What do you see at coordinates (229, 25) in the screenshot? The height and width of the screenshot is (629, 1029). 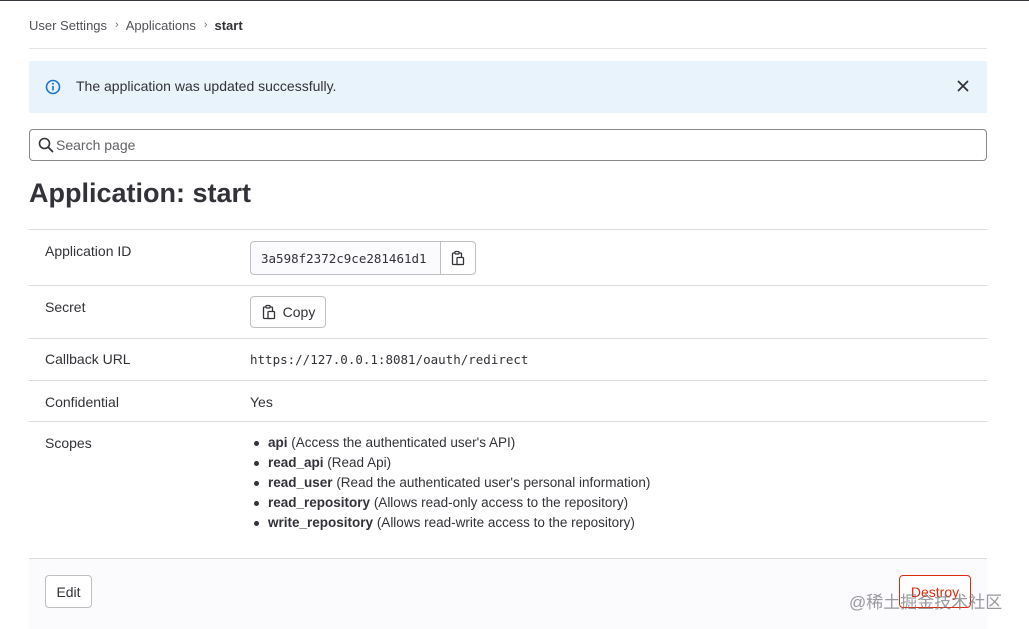 I see `breadcrumb-current: start` at bounding box center [229, 25].